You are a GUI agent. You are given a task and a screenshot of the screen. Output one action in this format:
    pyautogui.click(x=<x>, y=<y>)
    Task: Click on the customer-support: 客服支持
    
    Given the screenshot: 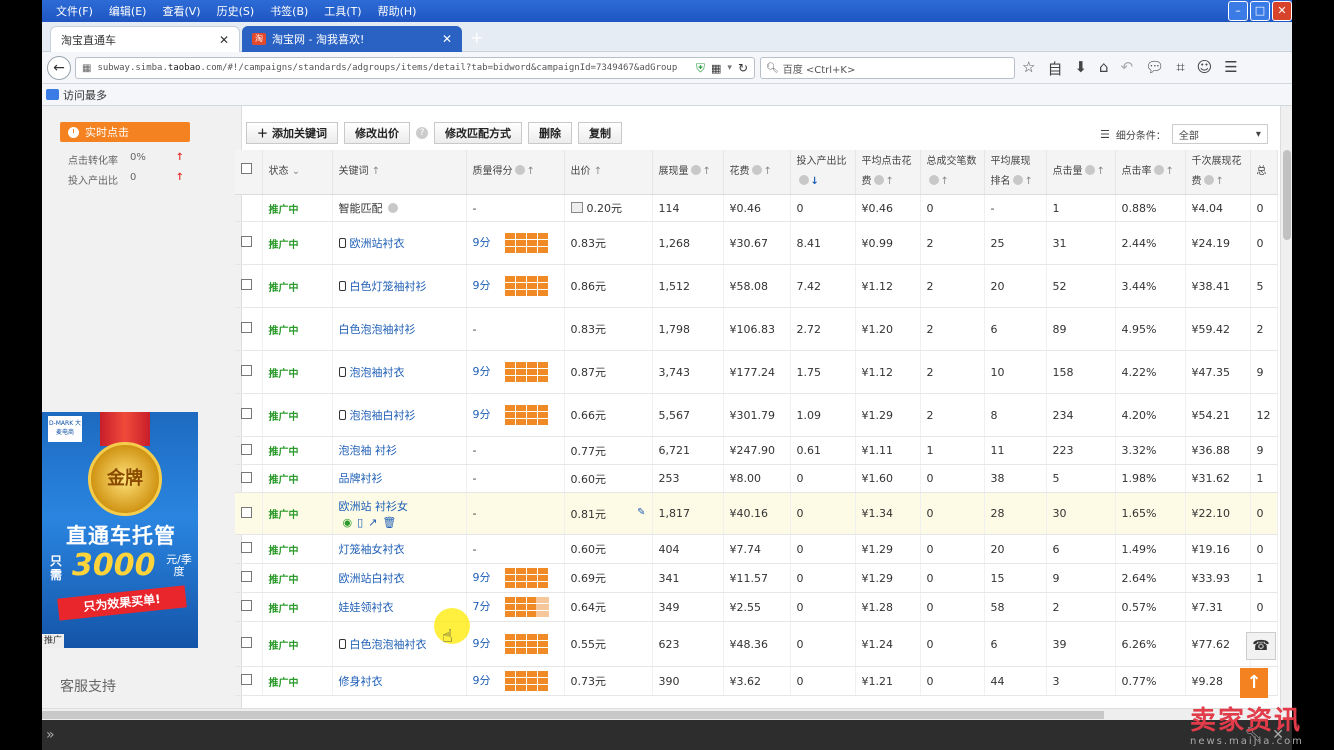 What is the action you would take?
    pyautogui.click(x=88, y=686)
    